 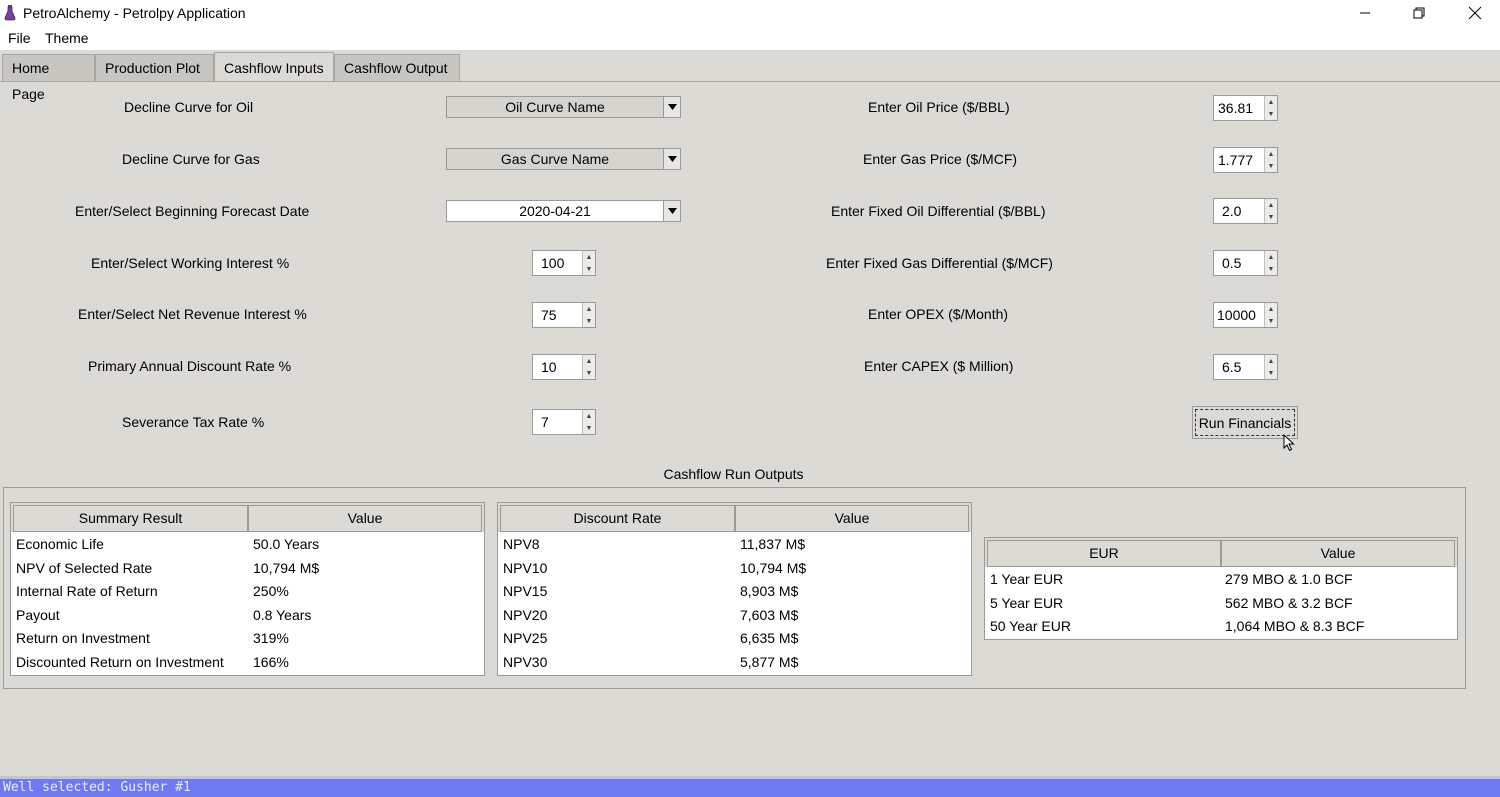 I want to click on table-row: Discounted Return on Investment 166%, so click(x=247, y=663).